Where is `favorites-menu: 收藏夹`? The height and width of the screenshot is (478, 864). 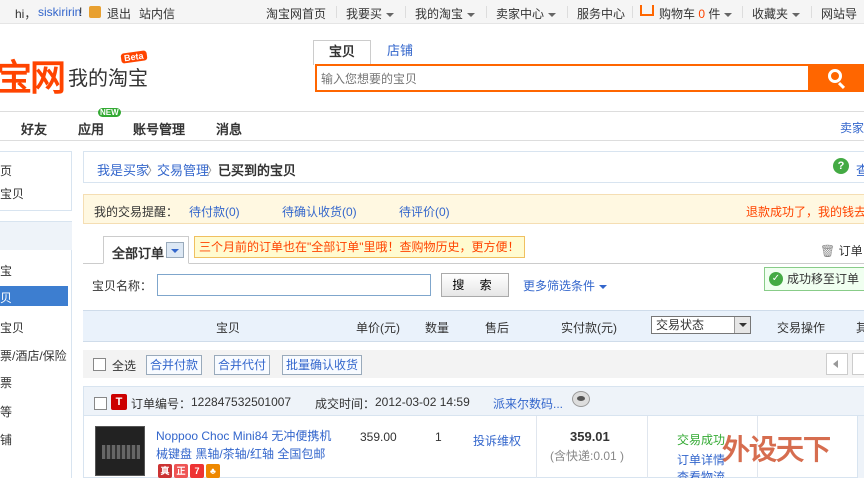 favorites-menu: 收藏夹 is located at coordinates (776, 13).